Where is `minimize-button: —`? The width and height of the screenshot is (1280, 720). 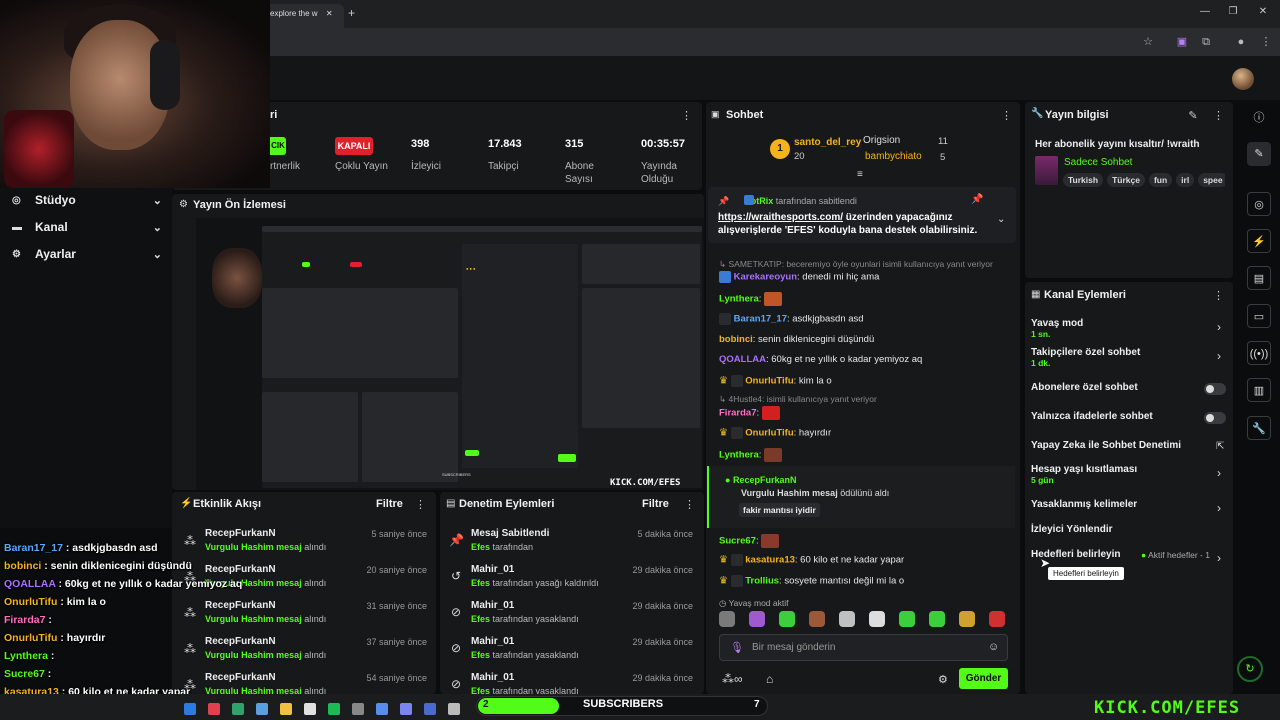 minimize-button: — is located at coordinates (1205, 11).